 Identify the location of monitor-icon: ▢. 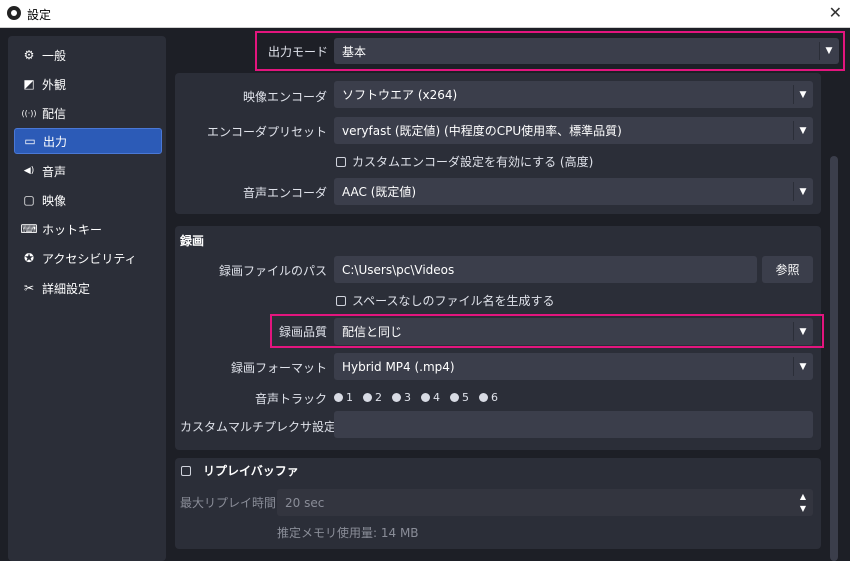
(29, 200).